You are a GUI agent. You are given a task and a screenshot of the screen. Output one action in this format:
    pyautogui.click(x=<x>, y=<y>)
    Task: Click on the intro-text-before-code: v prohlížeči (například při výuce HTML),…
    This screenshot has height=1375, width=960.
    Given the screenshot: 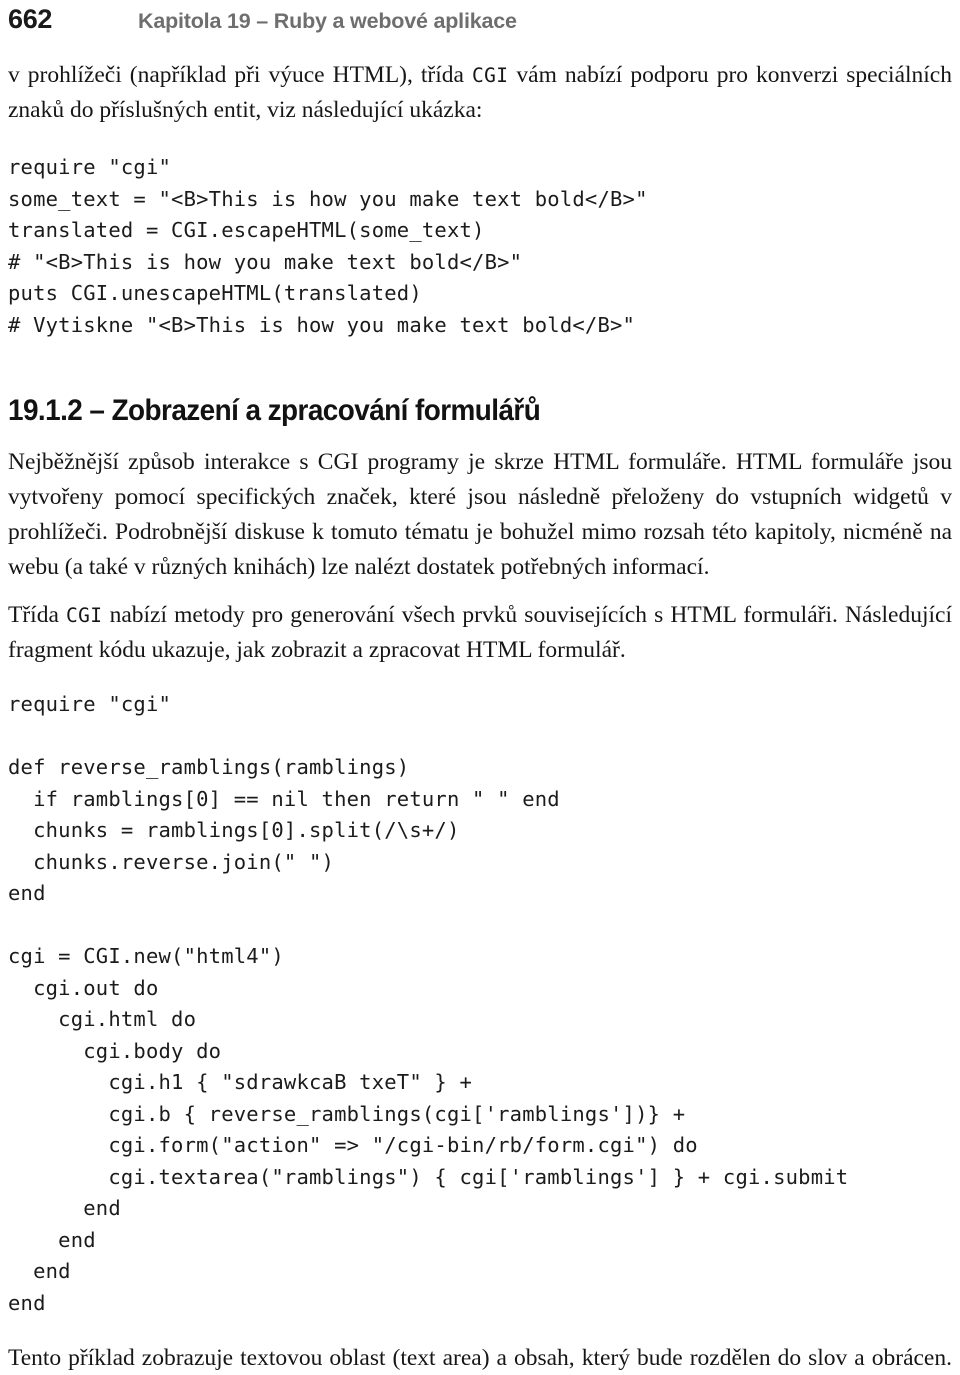 What is the action you would take?
    pyautogui.click(x=240, y=75)
    